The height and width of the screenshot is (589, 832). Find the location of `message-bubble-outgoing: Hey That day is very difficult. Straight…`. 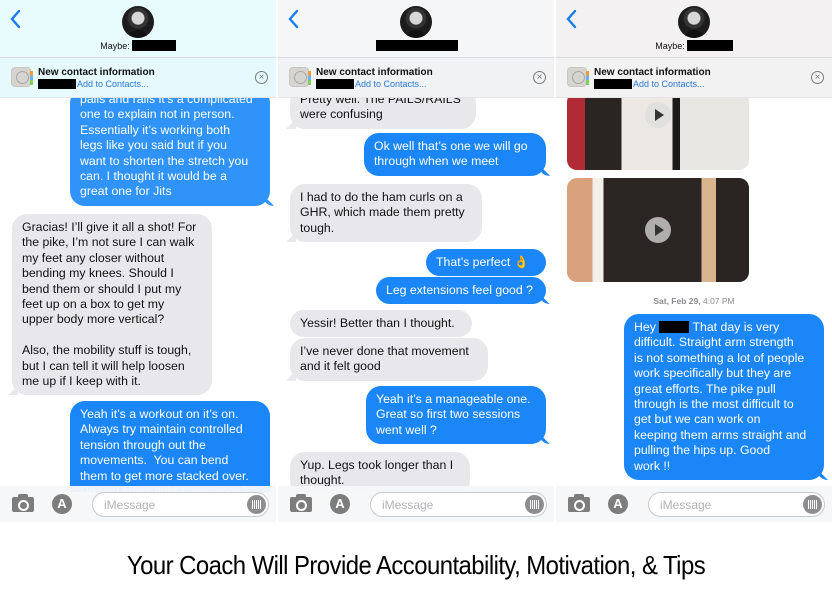

message-bubble-outgoing: Hey That day is very difficult. Straight… is located at coordinates (724, 397).